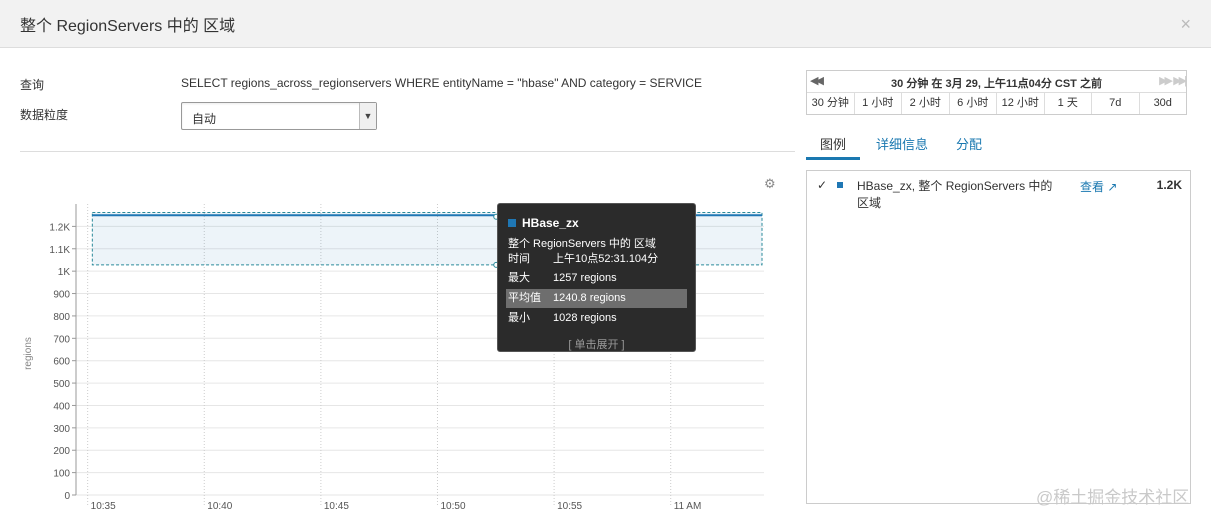 The width and height of the screenshot is (1211, 520). Describe the element at coordinates (64, 272) in the screenshot. I see `y-tick-label: 1K` at that location.